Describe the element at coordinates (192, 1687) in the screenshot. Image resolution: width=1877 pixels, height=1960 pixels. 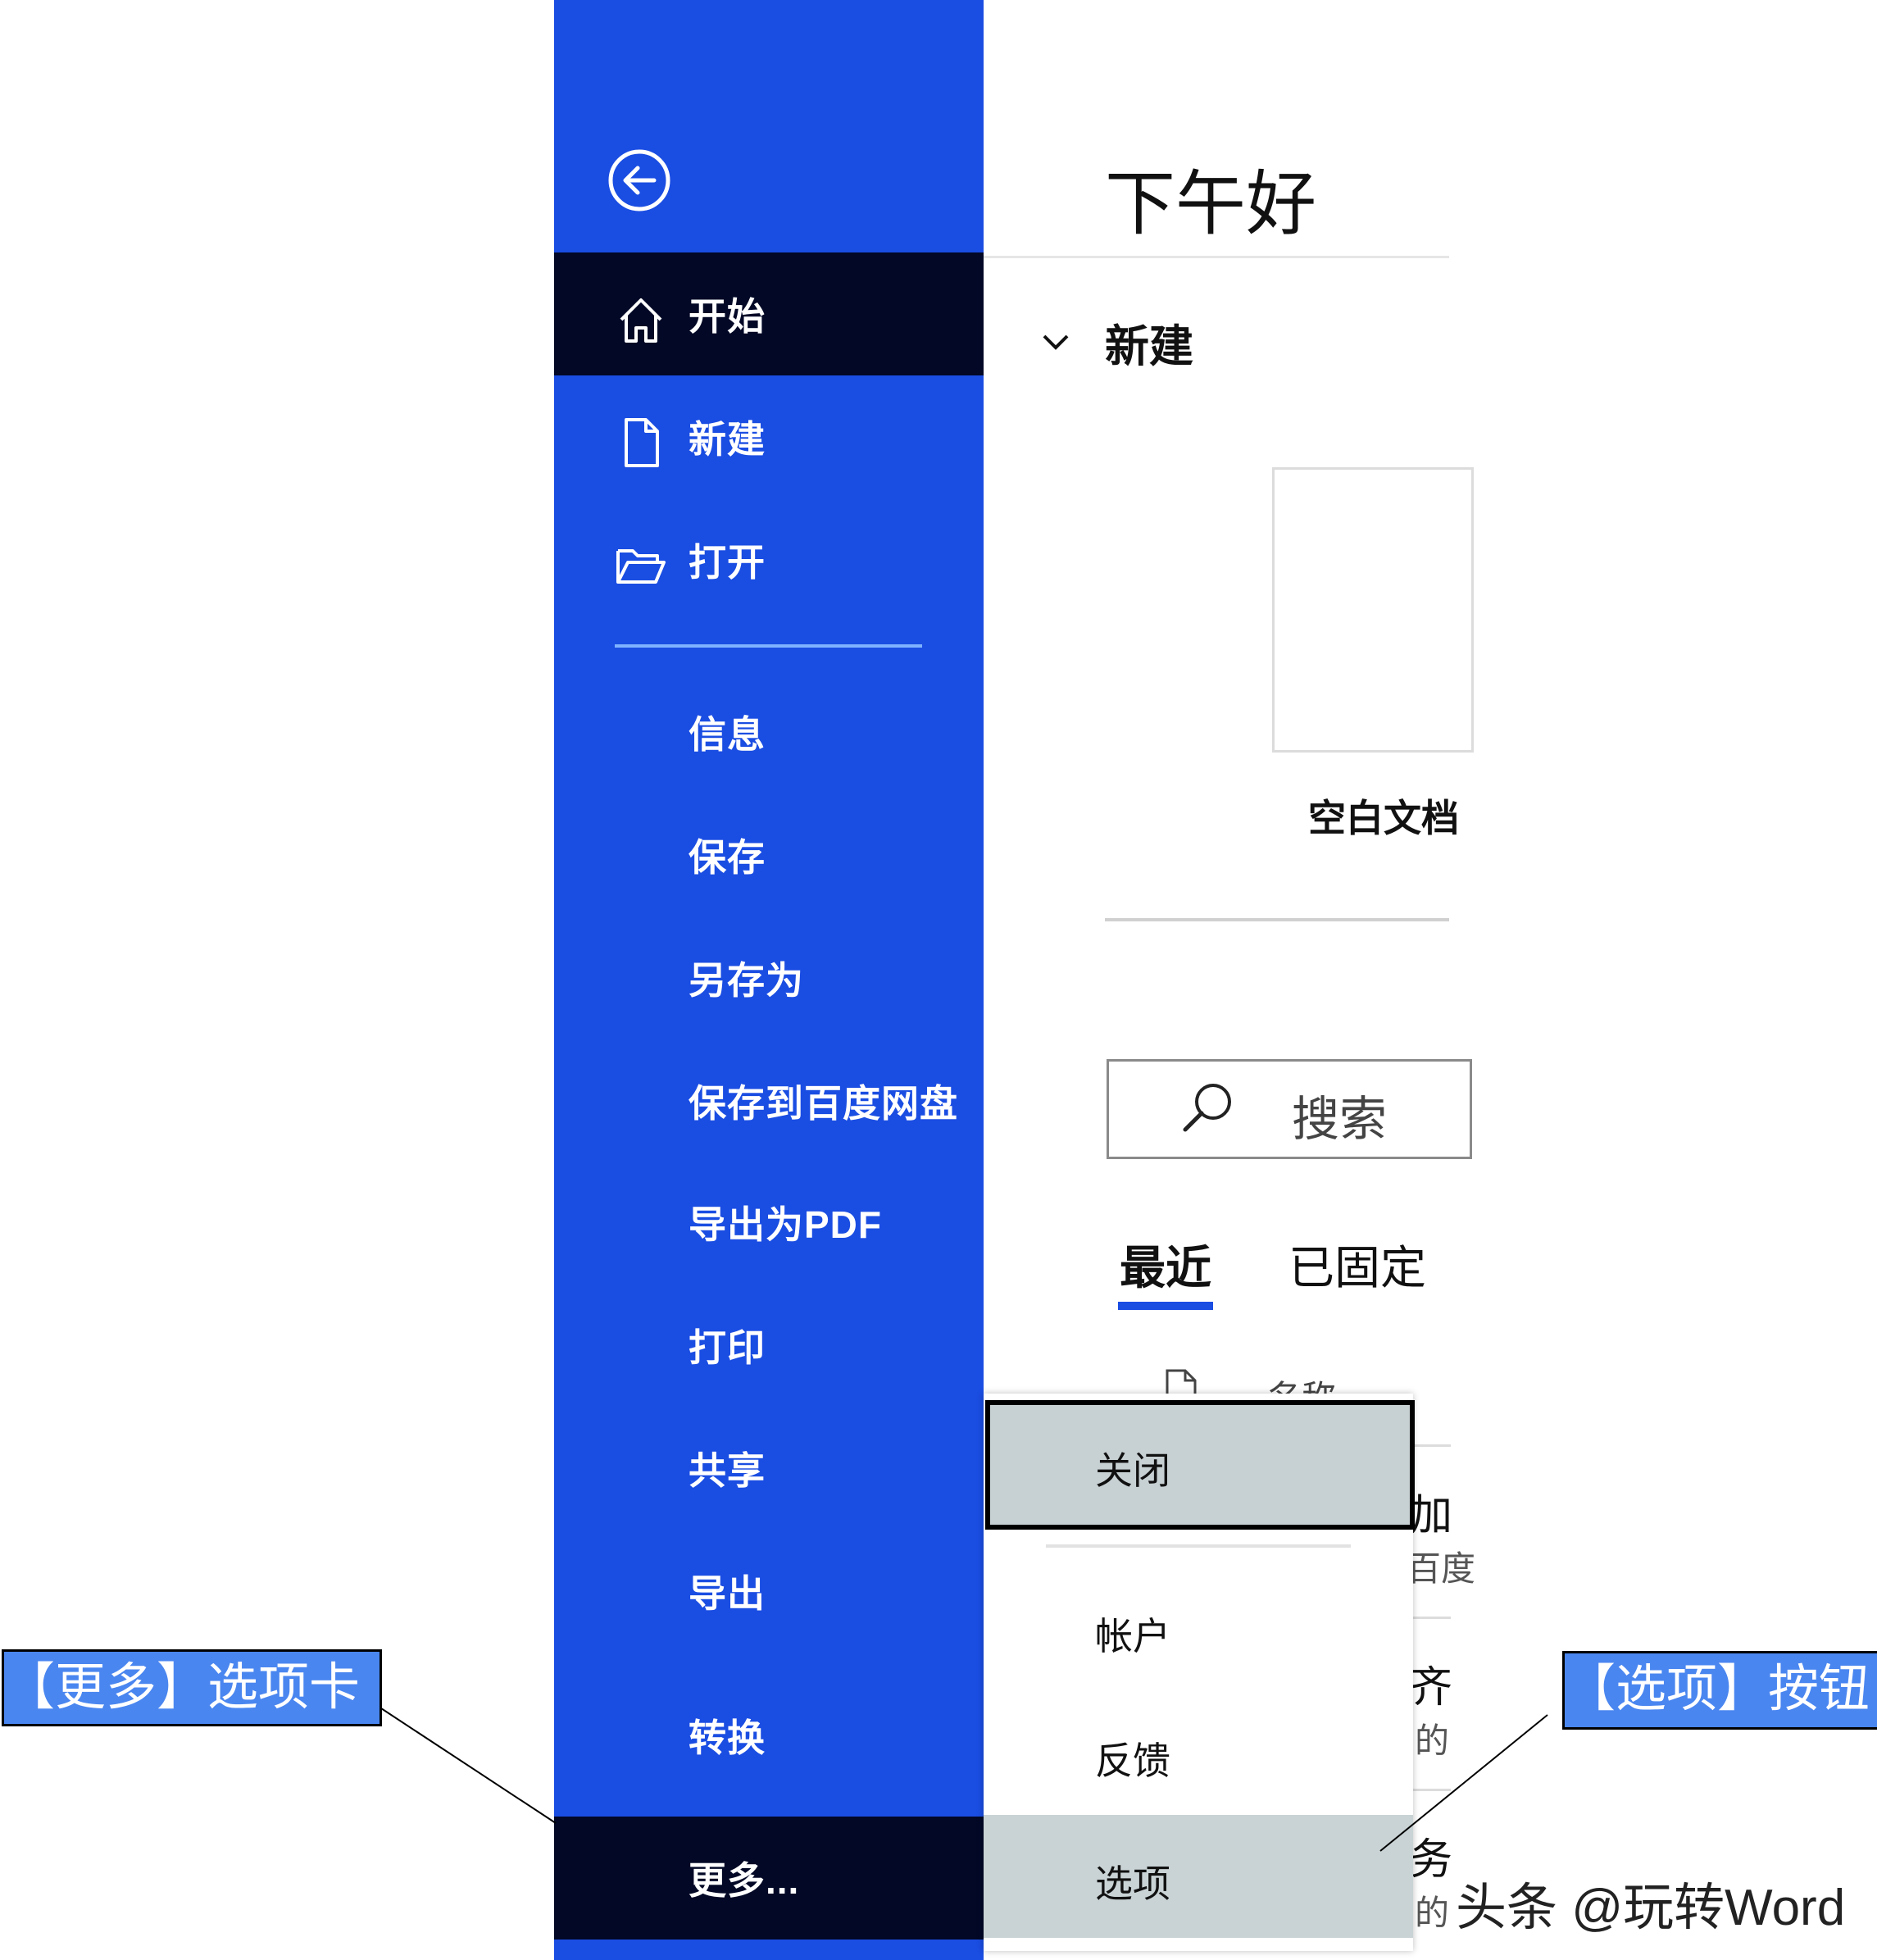
I see `callout-more-tab: 【更多】选项卡` at that location.